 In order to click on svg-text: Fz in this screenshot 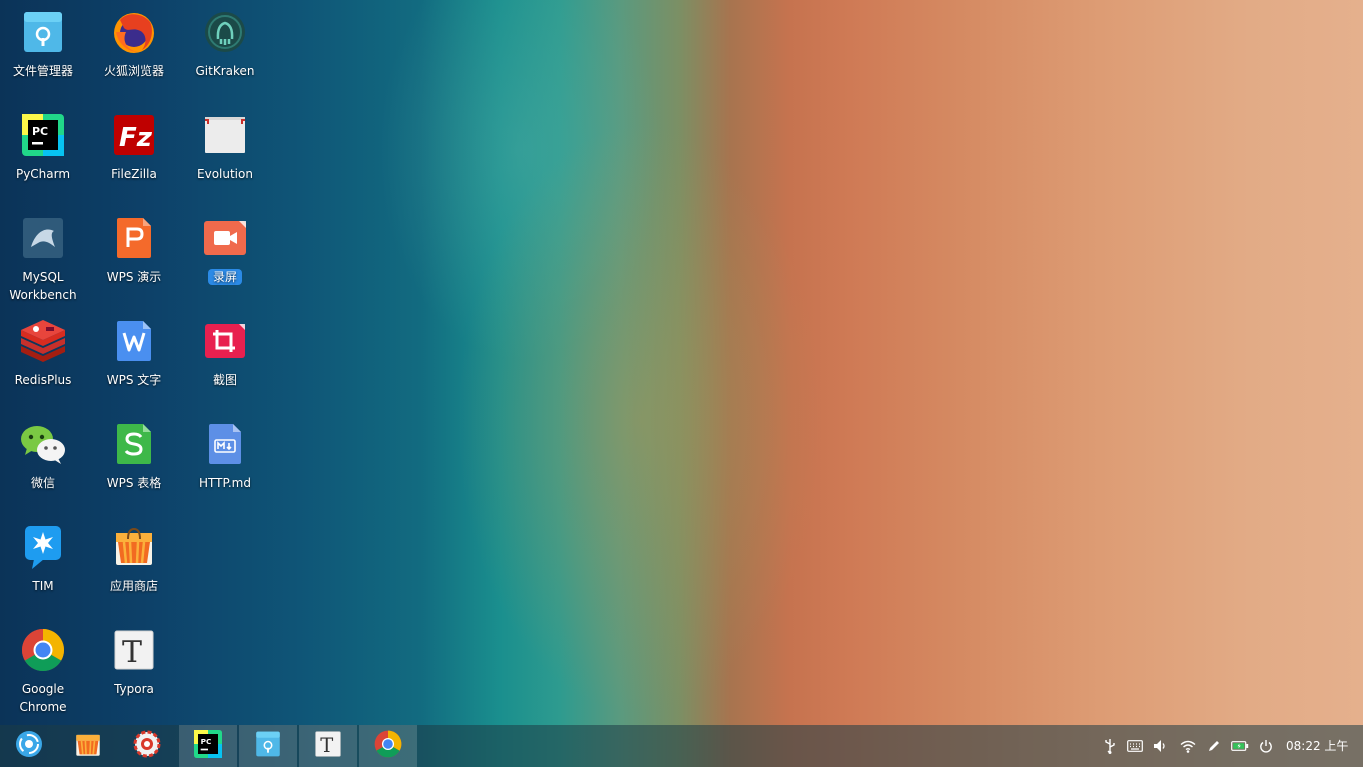, I will do `click(136, 138)`.